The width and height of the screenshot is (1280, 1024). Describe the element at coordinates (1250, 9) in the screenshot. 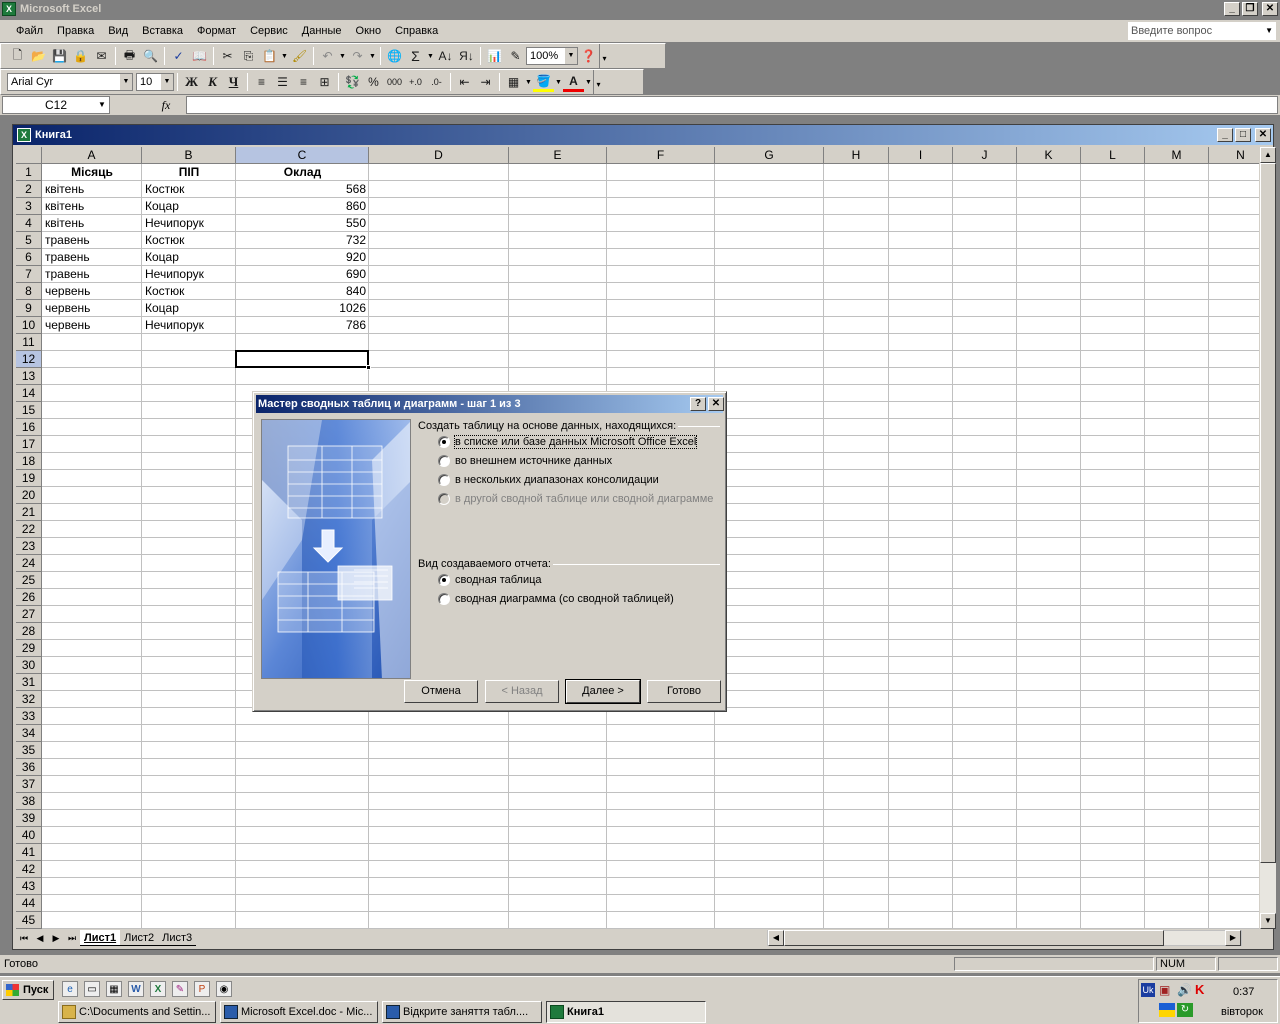

I see `restore-button: ❐` at that location.